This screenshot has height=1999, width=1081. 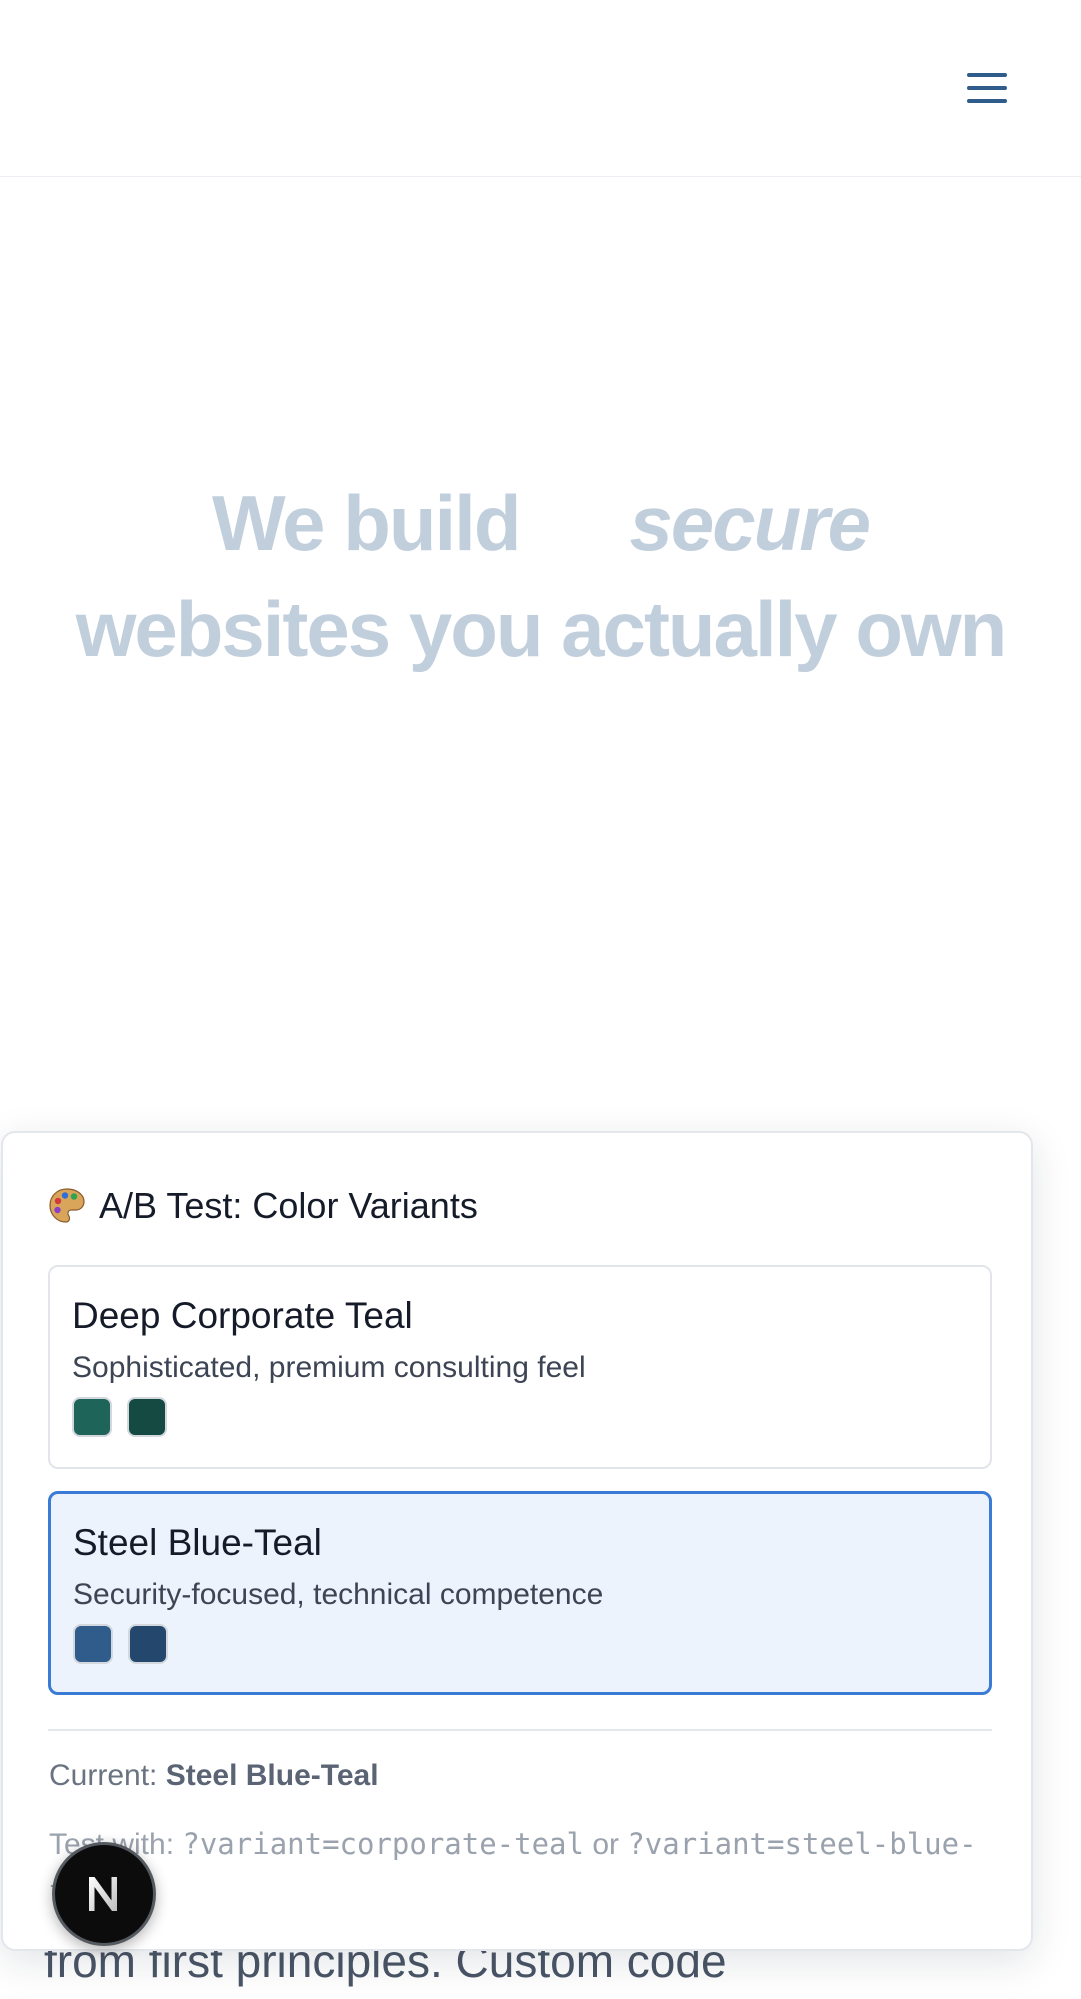 I want to click on test-param-corporate-teal: ?variant=corporate-teal, so click(x=383, y=1844).